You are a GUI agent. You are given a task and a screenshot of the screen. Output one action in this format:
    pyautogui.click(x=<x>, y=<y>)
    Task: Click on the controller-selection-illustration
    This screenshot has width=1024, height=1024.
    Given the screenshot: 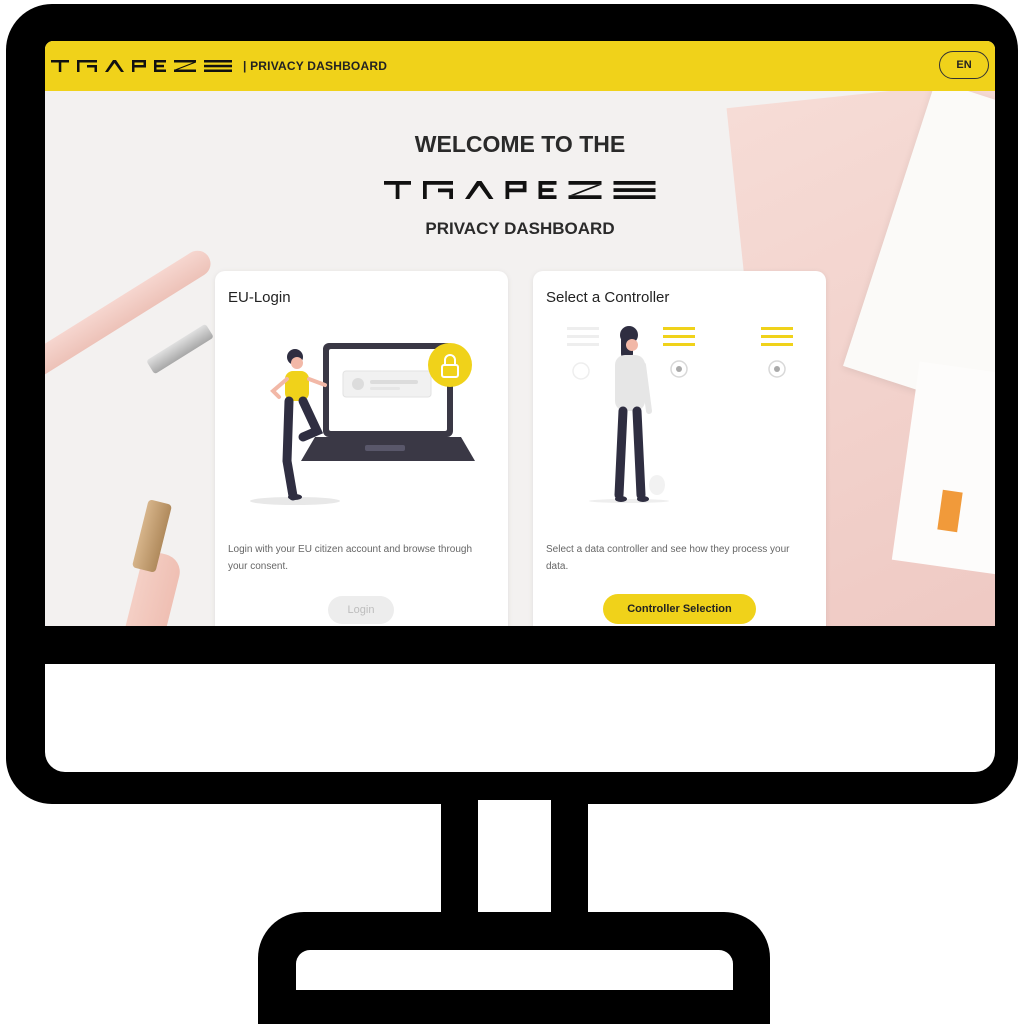 What is the action you would take?
    pyautogui.click(x=680, y=414)
    